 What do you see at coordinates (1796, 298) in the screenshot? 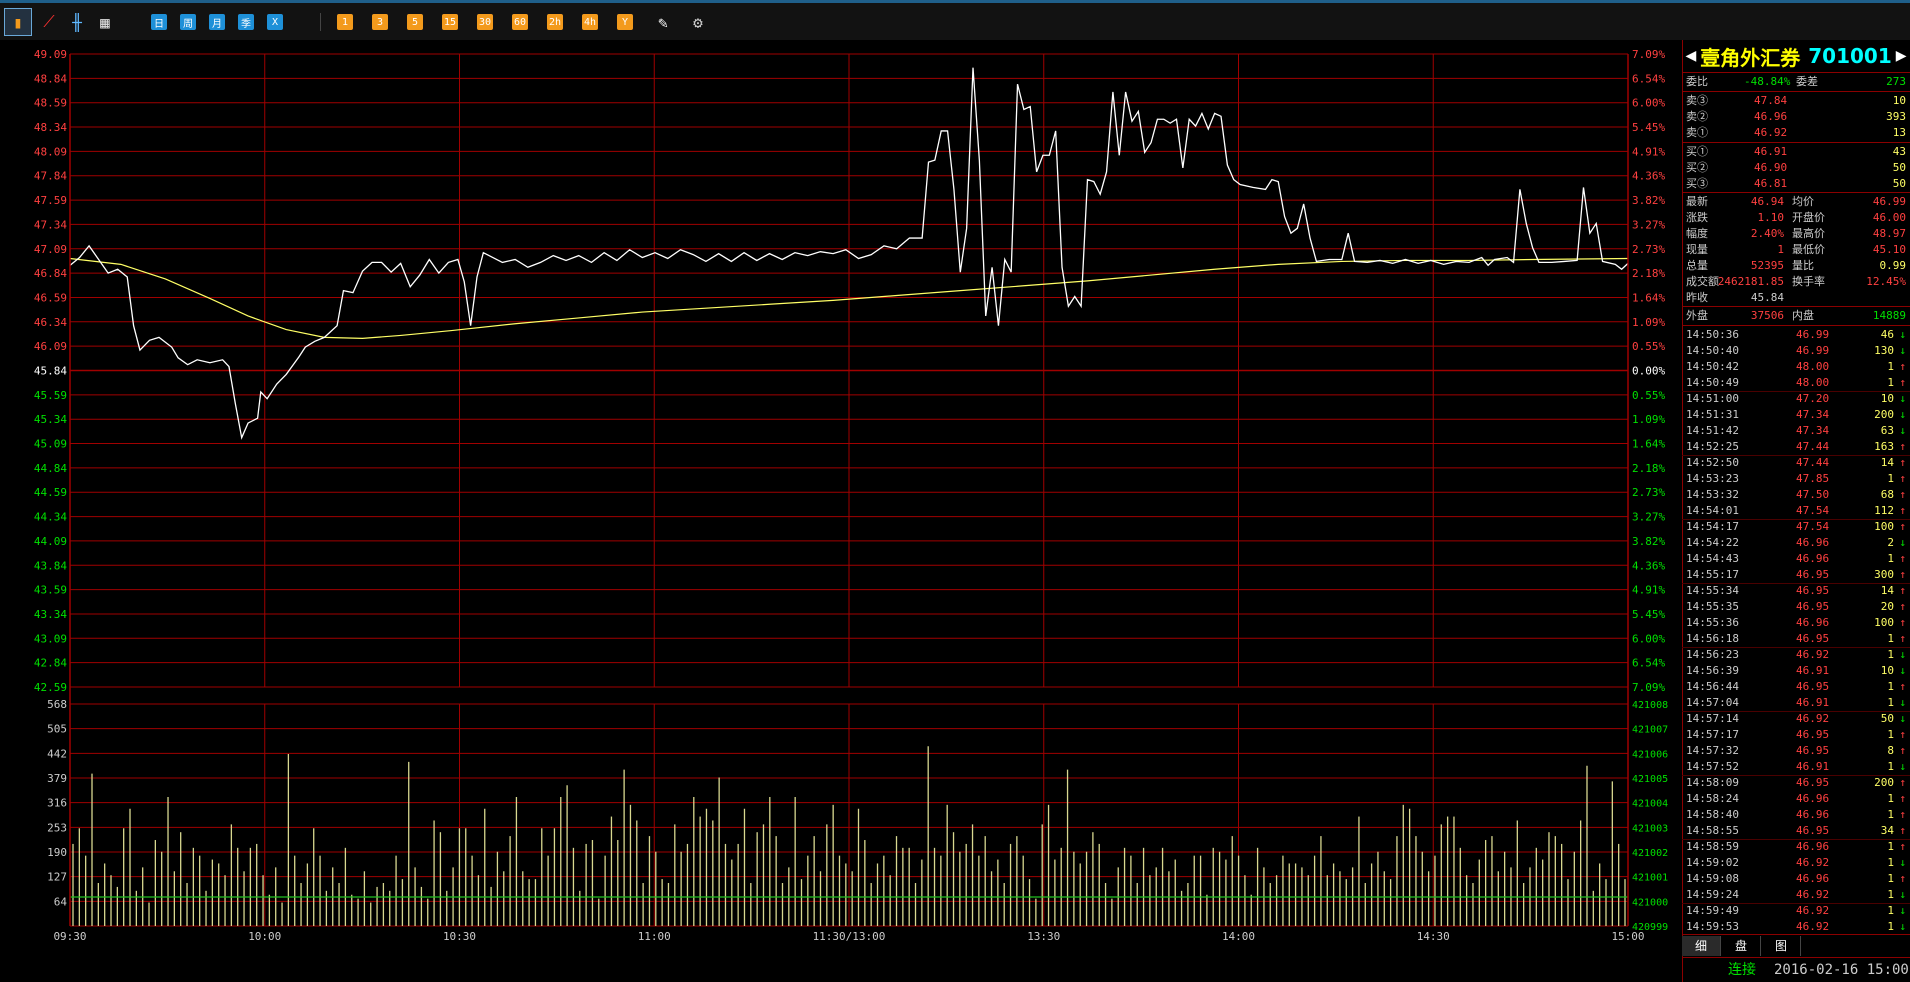
I see `stat-row: 昨收 45.84` at bounding box center [1796, 298].